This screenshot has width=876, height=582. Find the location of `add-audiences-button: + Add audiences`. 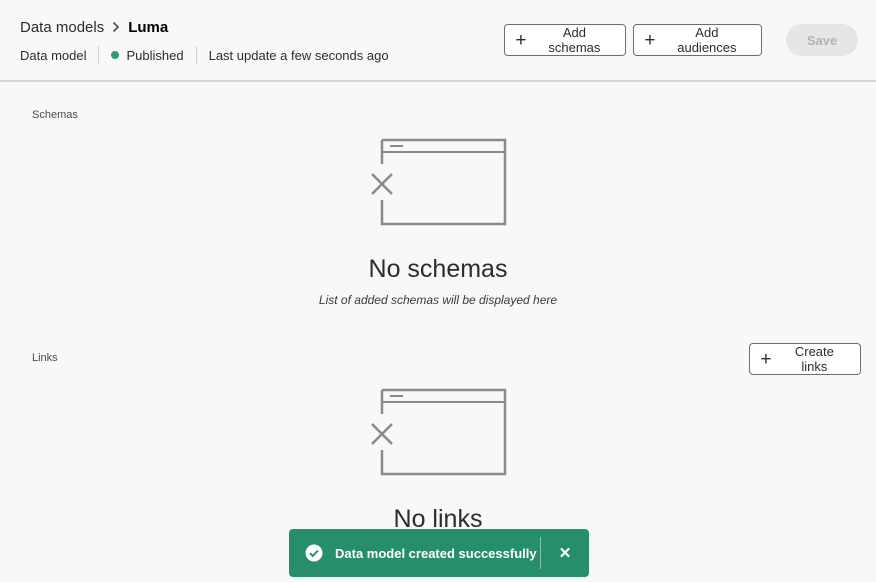

add-audiences-button: + Add audiences is located at coordinates (697, 40).